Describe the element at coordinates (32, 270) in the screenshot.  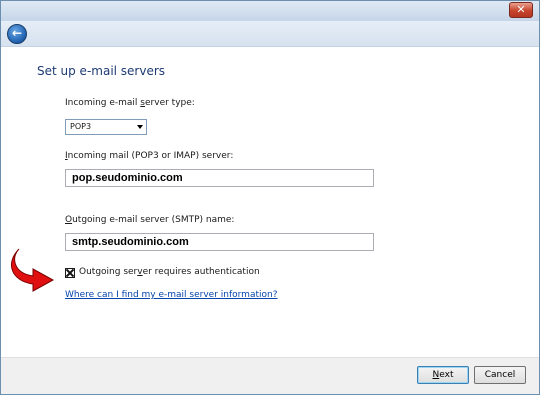
I see `red-curved-arrow-icon` at that location.